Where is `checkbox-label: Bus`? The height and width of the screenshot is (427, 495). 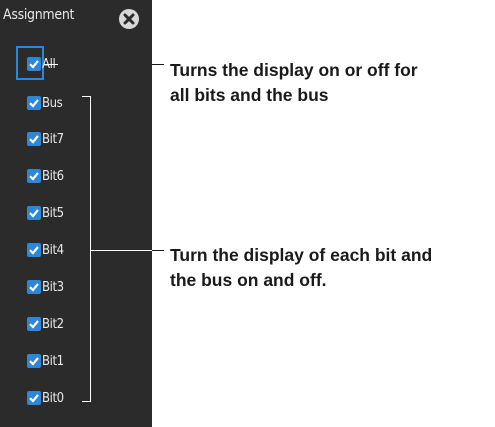
checkbox-label: Bus is located at coordinates (52, 103).